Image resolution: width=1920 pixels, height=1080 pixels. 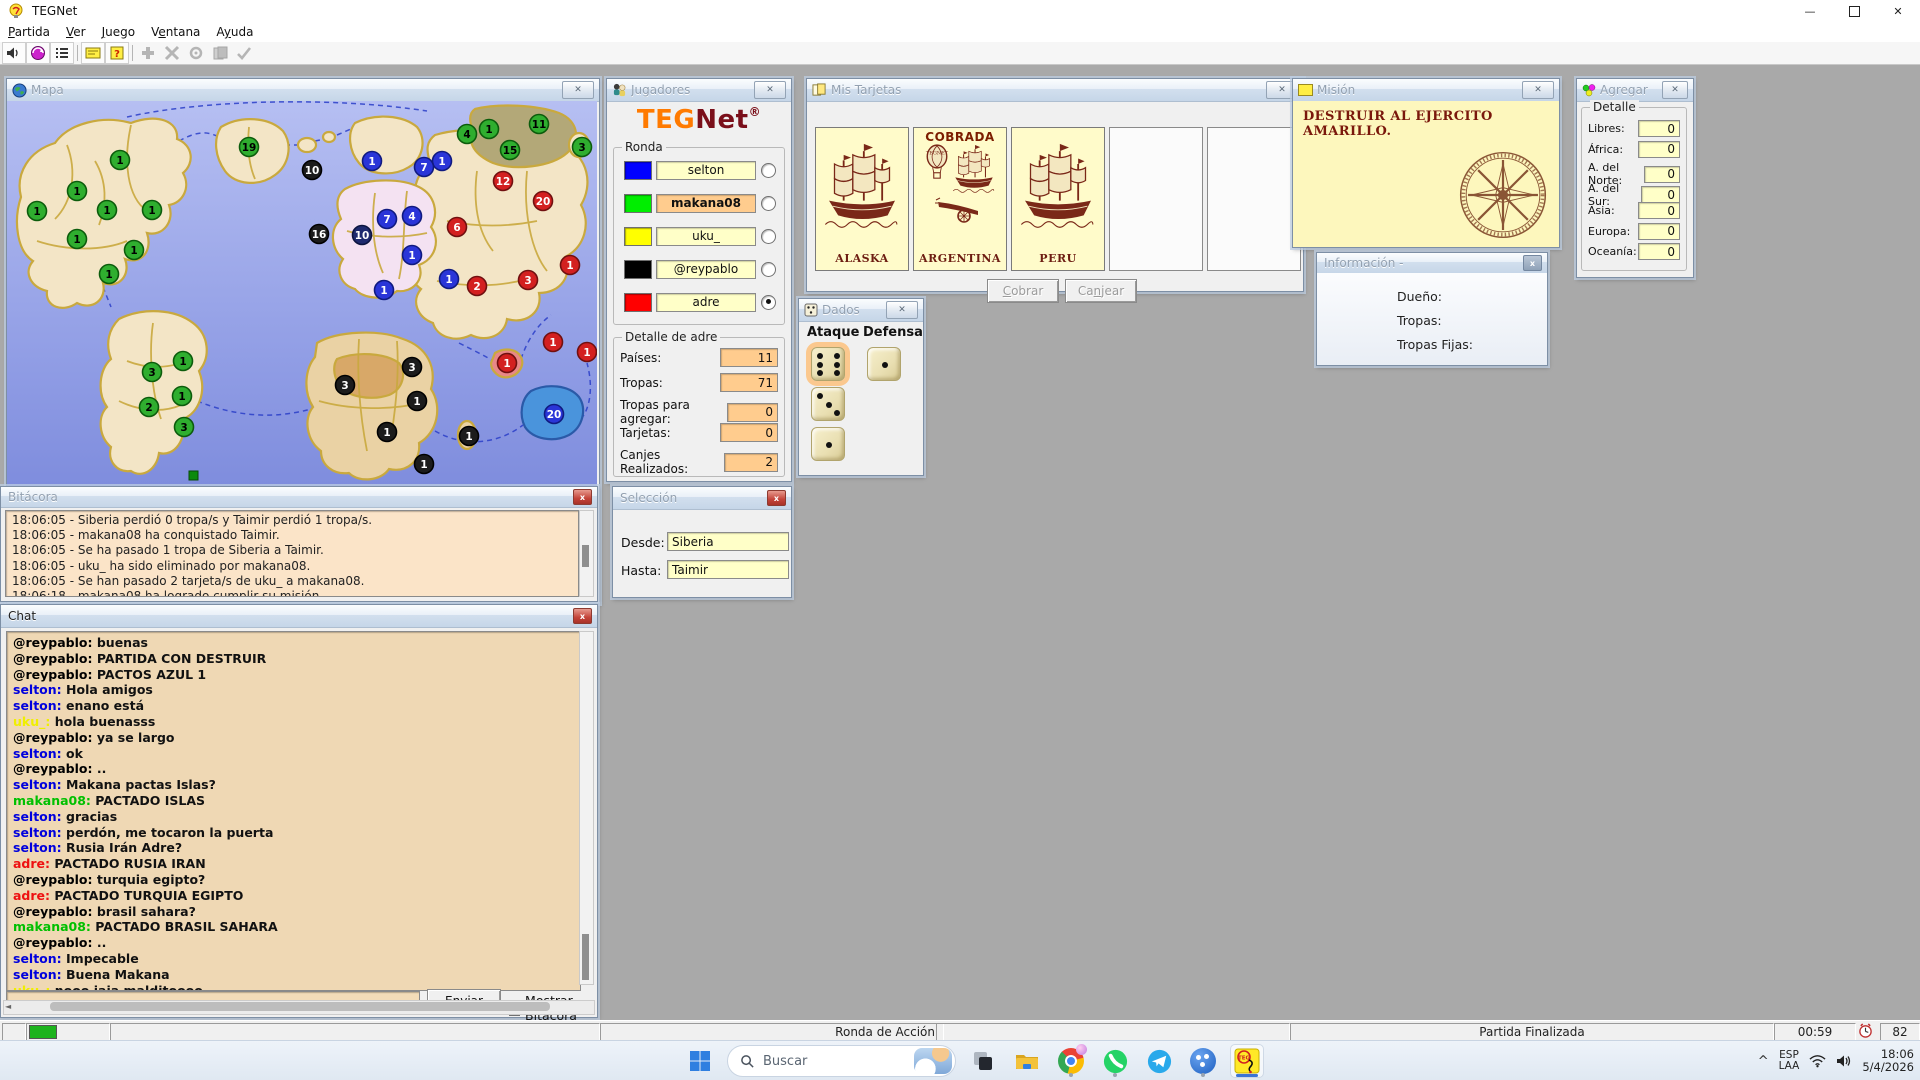 What do you see at coordinates (503, 181) in the screenshot?
I see `army-marker: 12` at bounding box center [503, 181].